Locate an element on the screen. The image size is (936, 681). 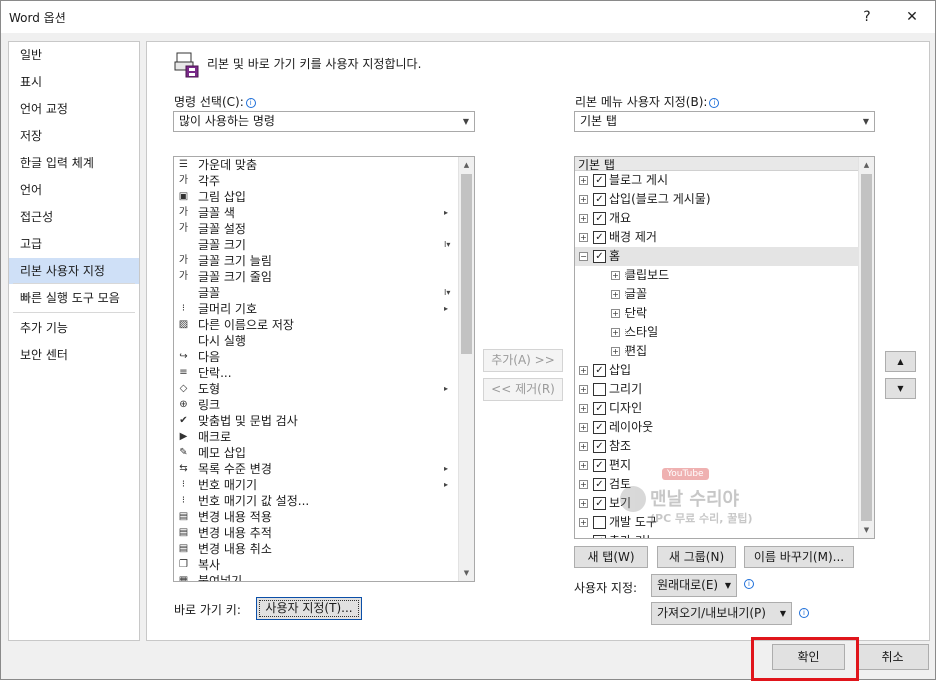
ribbon-scrollbar: ▲ ▼ is located at coordinates (866, 347).